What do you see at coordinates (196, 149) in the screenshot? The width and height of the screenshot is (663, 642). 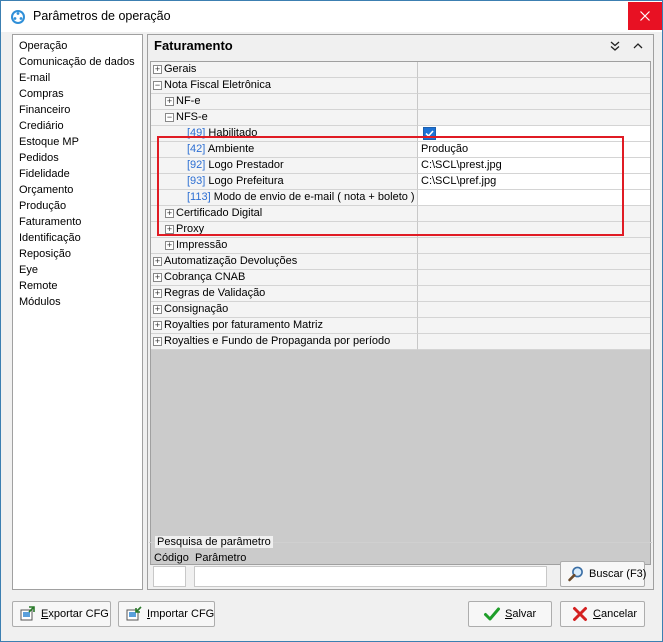 I see `param-code: [42]` at bounding box center [196, 149].